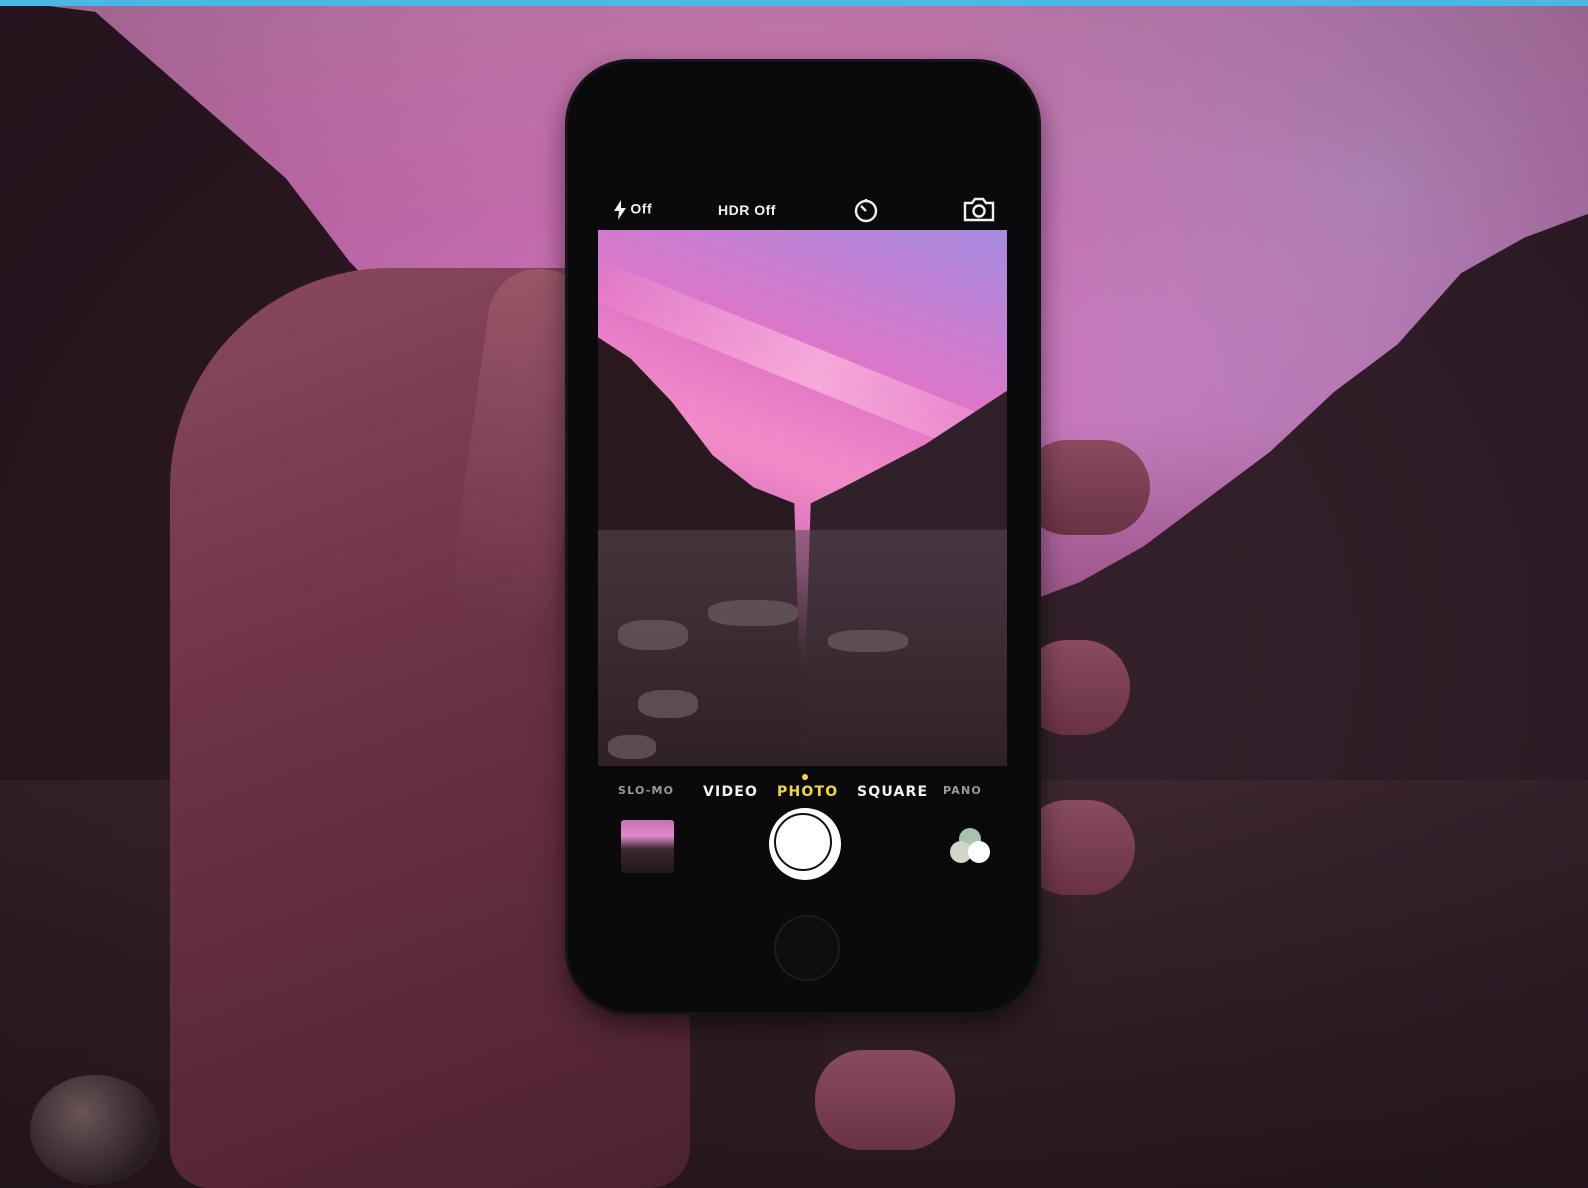  Describe the element at coordinates (730, 792) in the screenshot. I see `mode-video: VIDEO` at that location.